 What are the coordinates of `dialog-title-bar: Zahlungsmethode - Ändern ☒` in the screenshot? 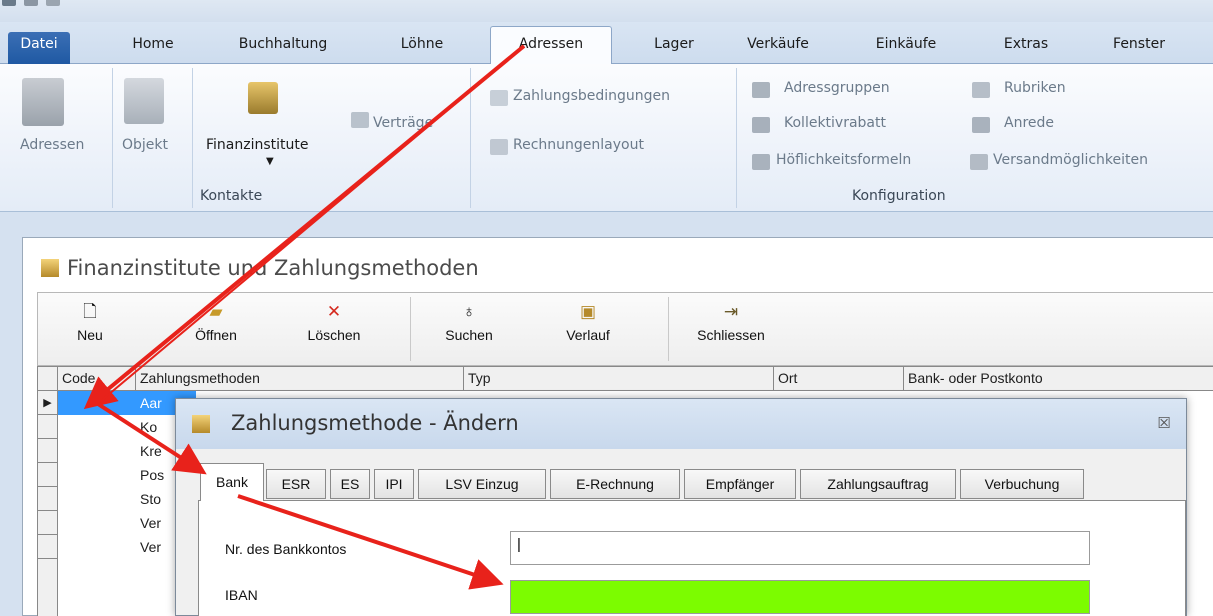 It's located at (681, 424).